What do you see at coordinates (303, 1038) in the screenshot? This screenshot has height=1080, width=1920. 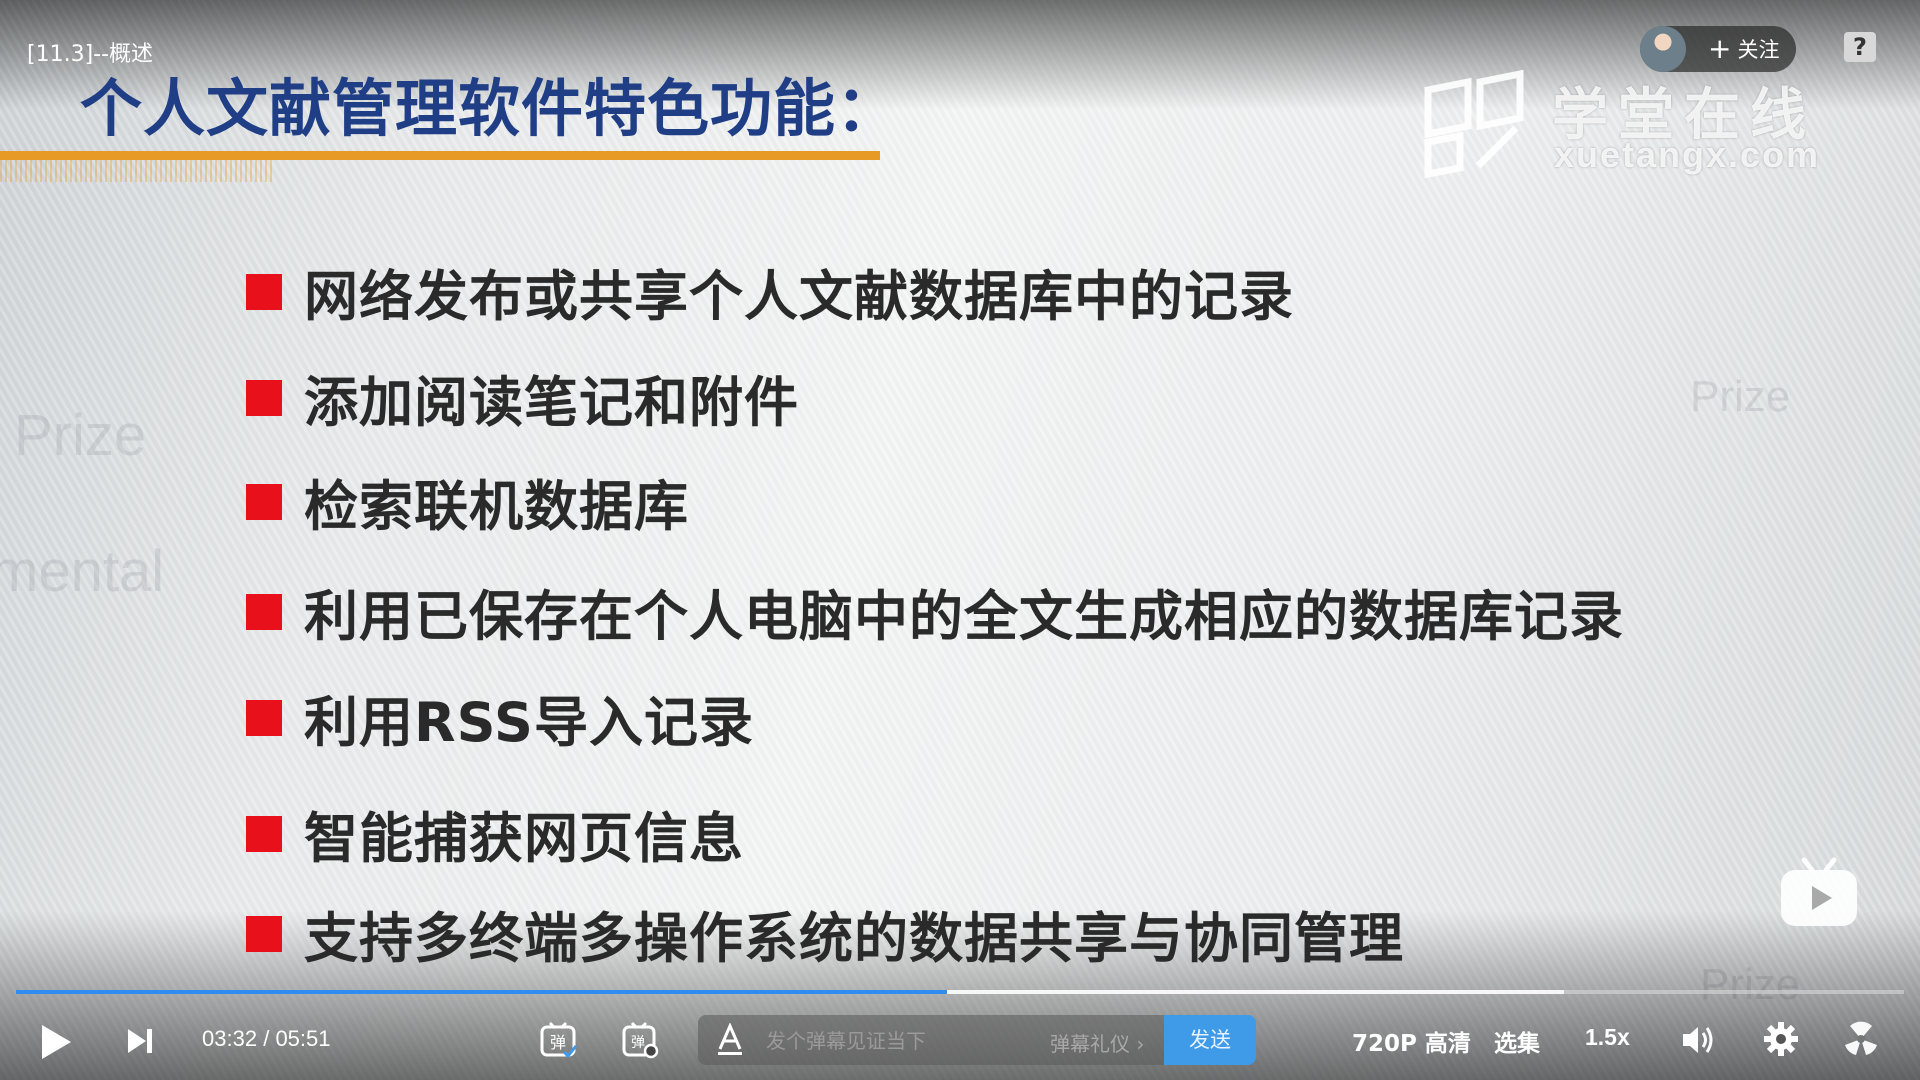 I see `total-time: 05:51` at bounding box center [303, 1038].